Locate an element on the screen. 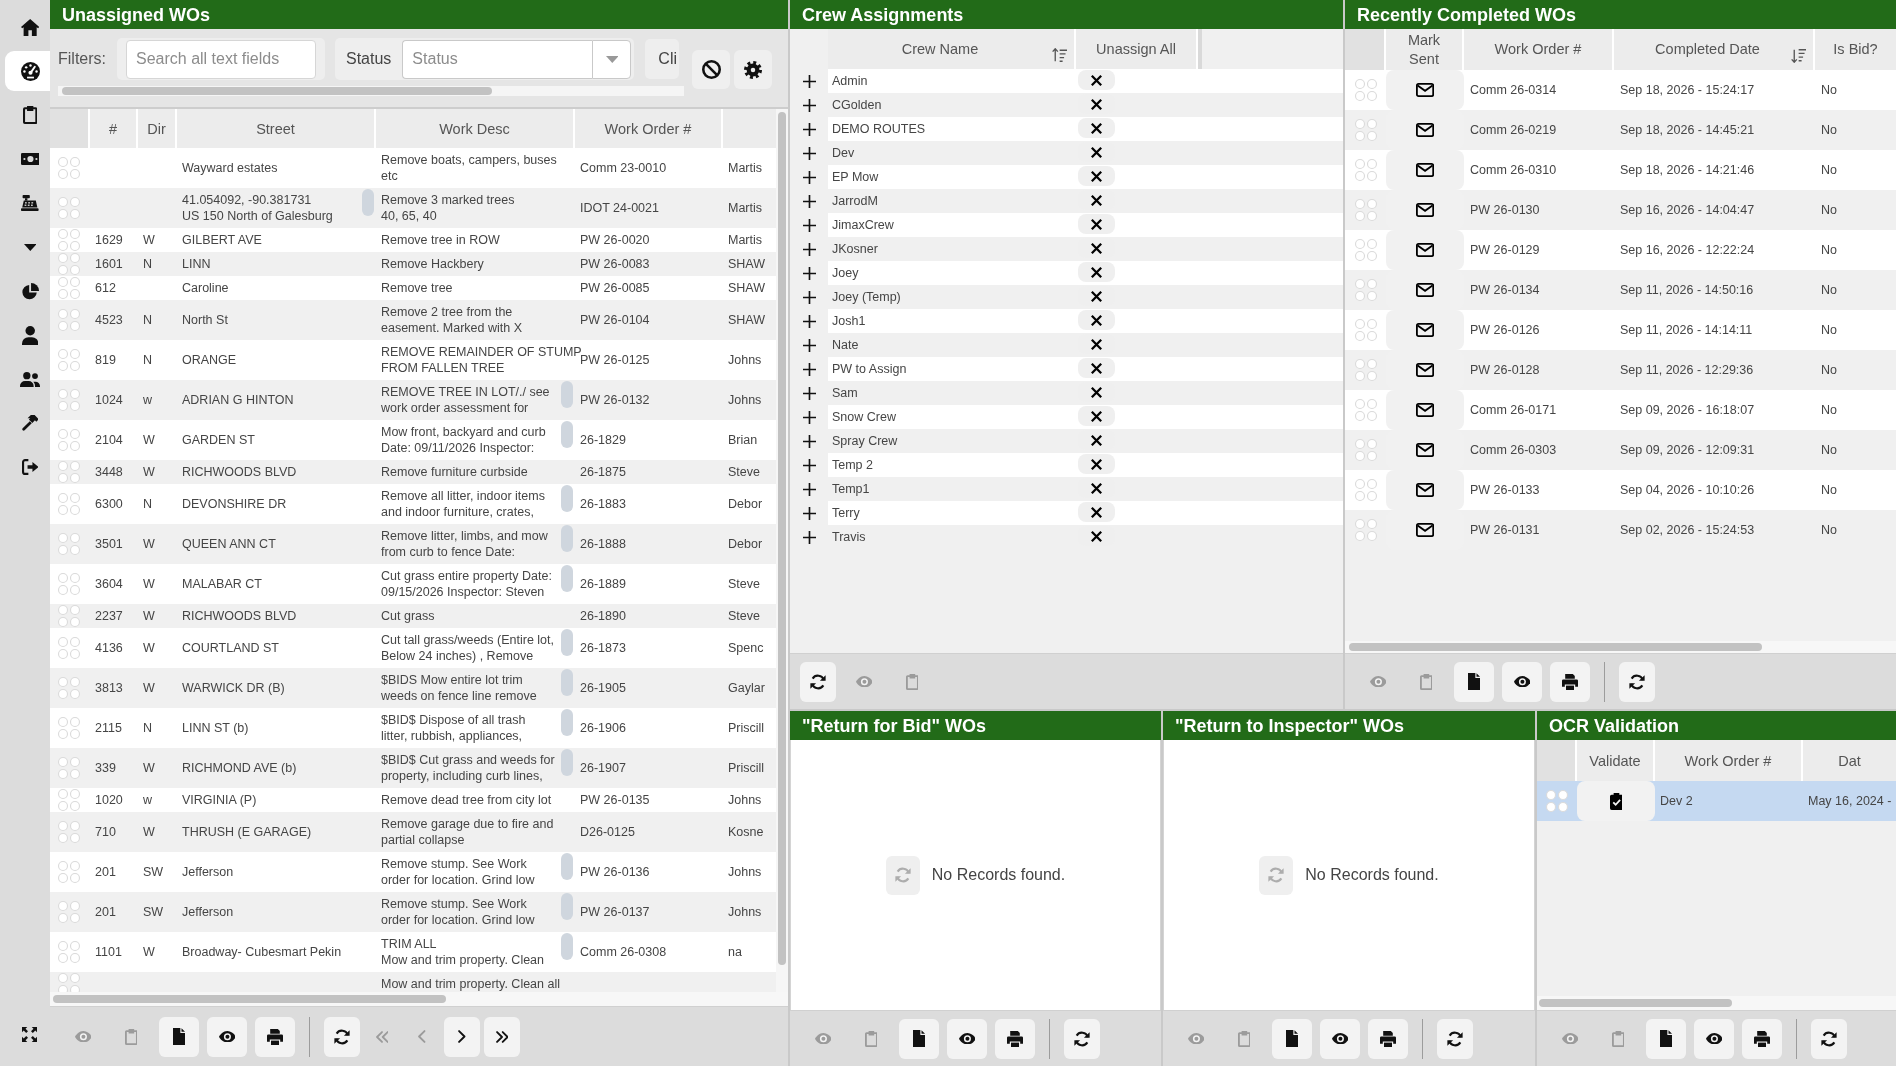  hammer-icon is located at coordinates (30, 423).